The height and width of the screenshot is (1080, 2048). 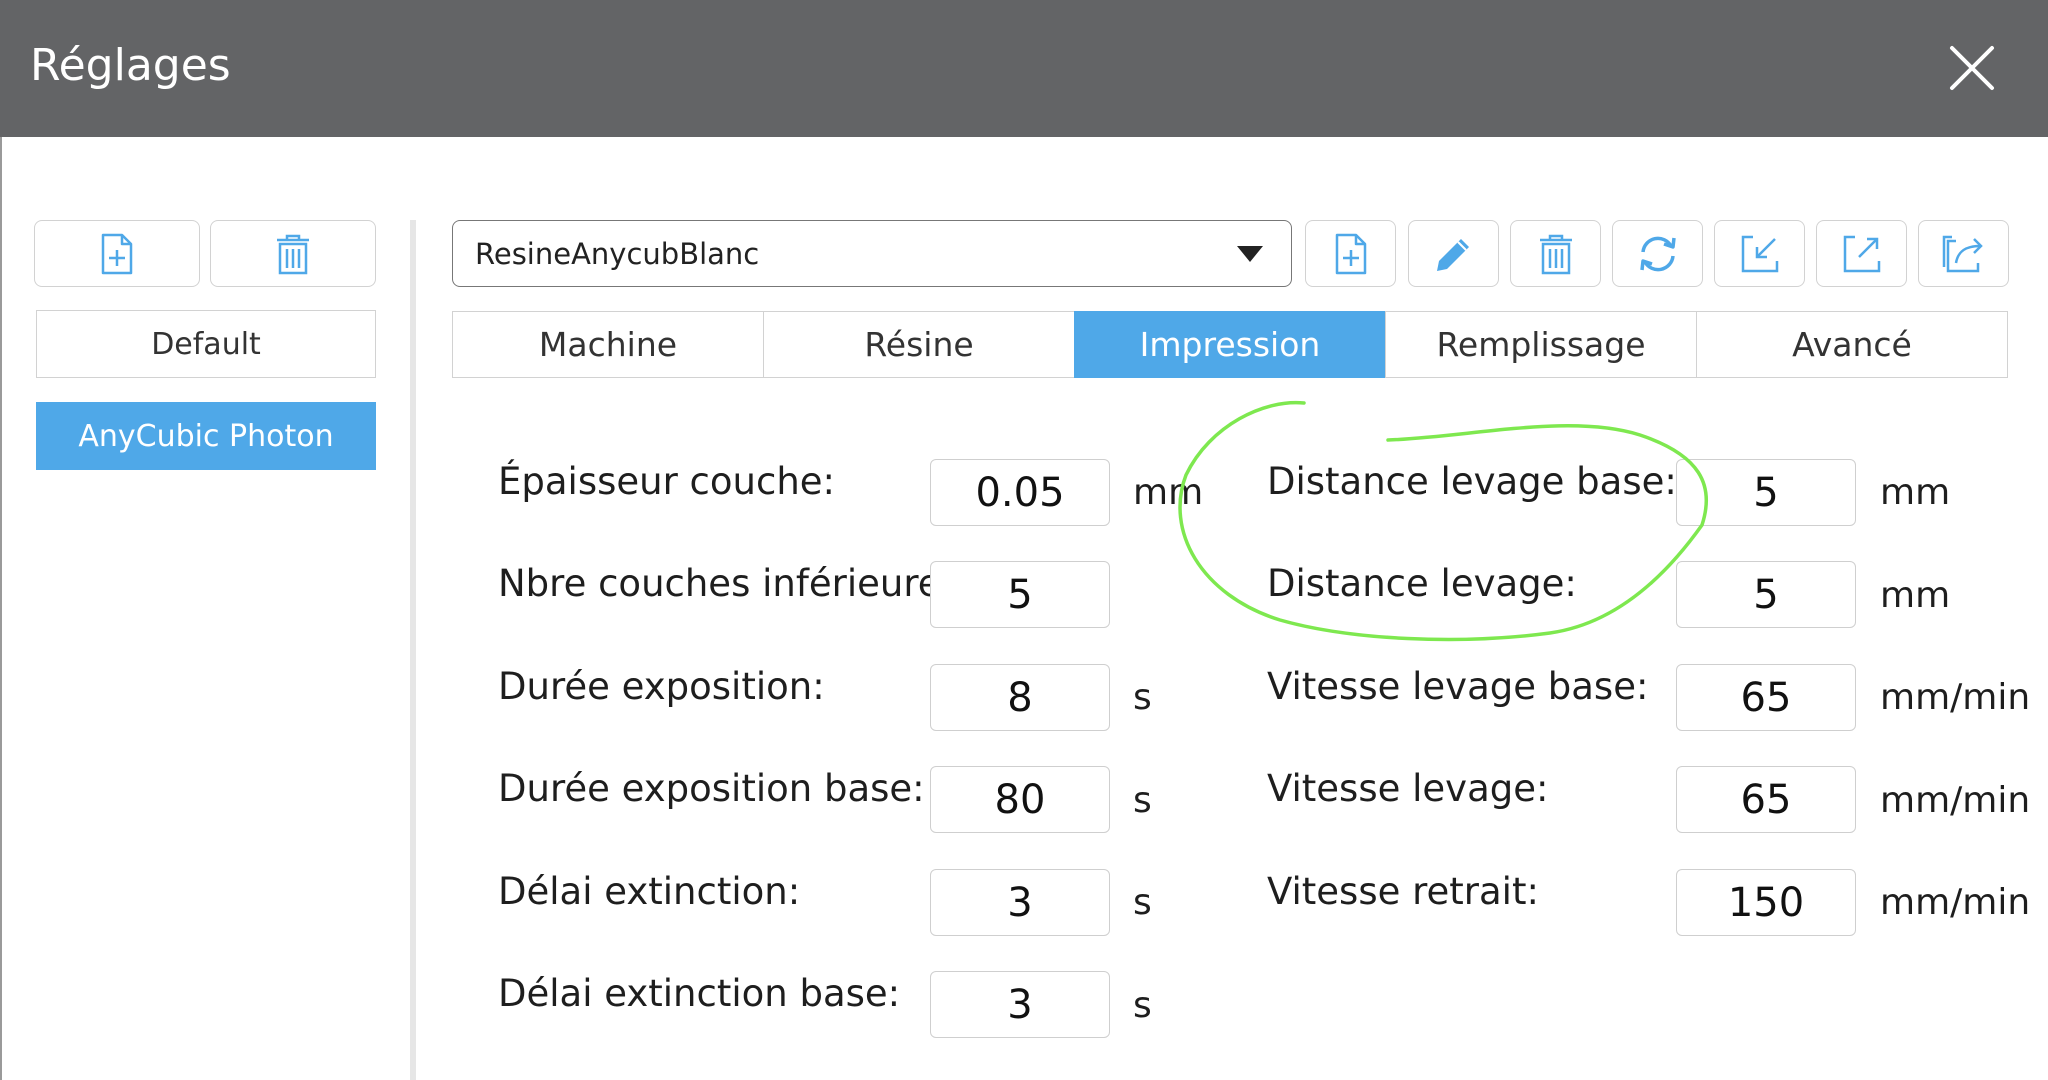 I want to click on off-delay-label: Délai extinction:, so click(x=649, y=891).